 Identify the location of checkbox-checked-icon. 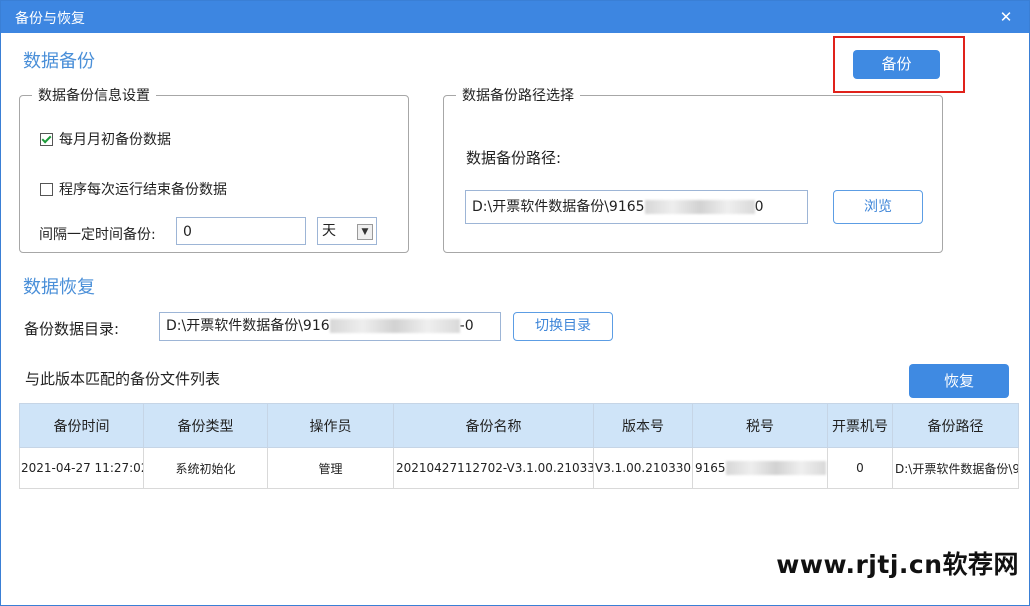
(46, 139).